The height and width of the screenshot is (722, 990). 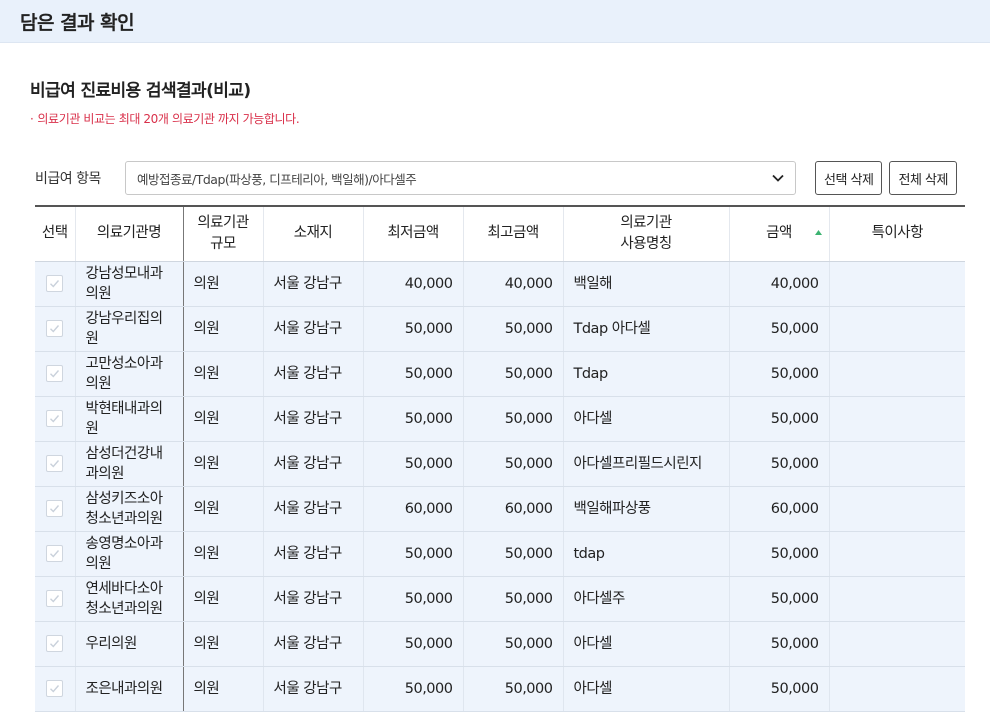 What do you see at coordinates (124, 498) in the screenshot?
I see `institution-name-line1: 삼성키즈소아` at bounding box center [124, 498].